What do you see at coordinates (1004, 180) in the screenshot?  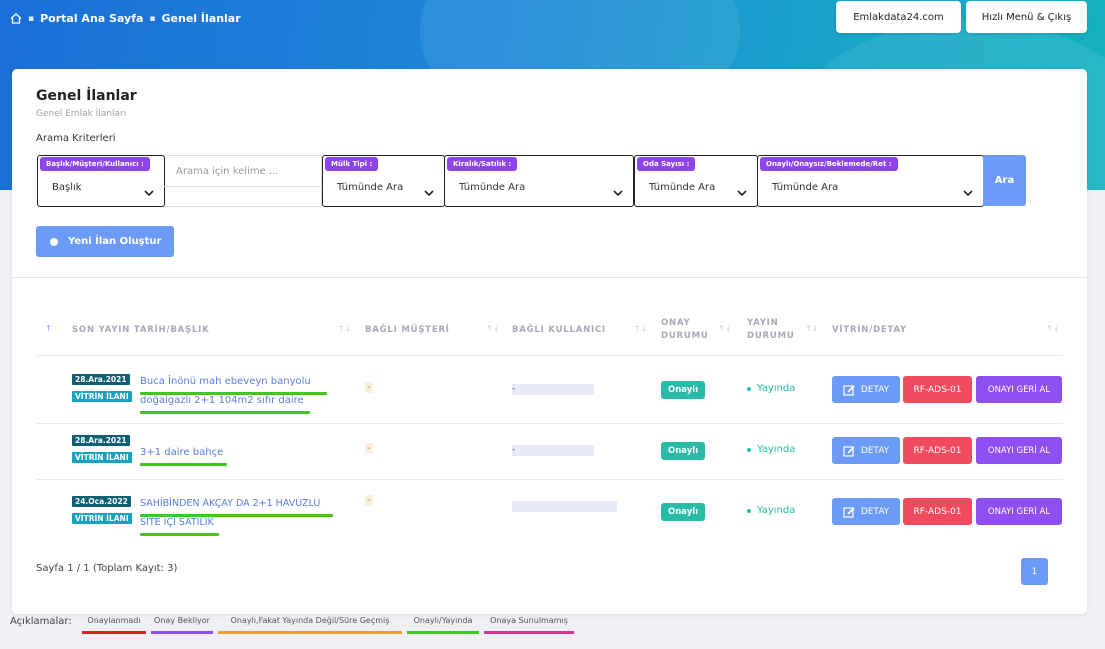 I see `search-button: Ara` at bounding box center [1004, 180].